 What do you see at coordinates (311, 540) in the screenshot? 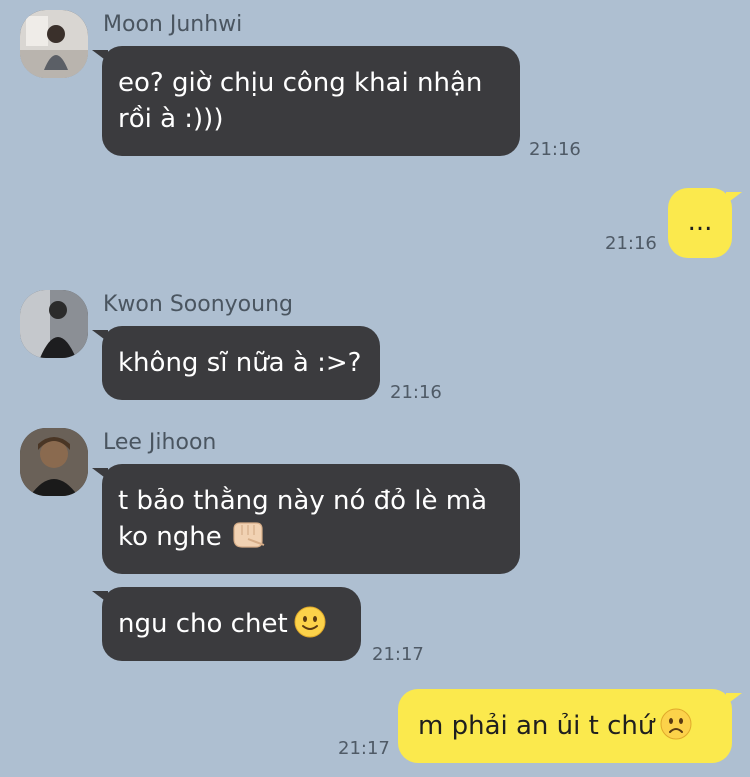
I see `message-line: ko nghe` at bounding box center [311, 540].